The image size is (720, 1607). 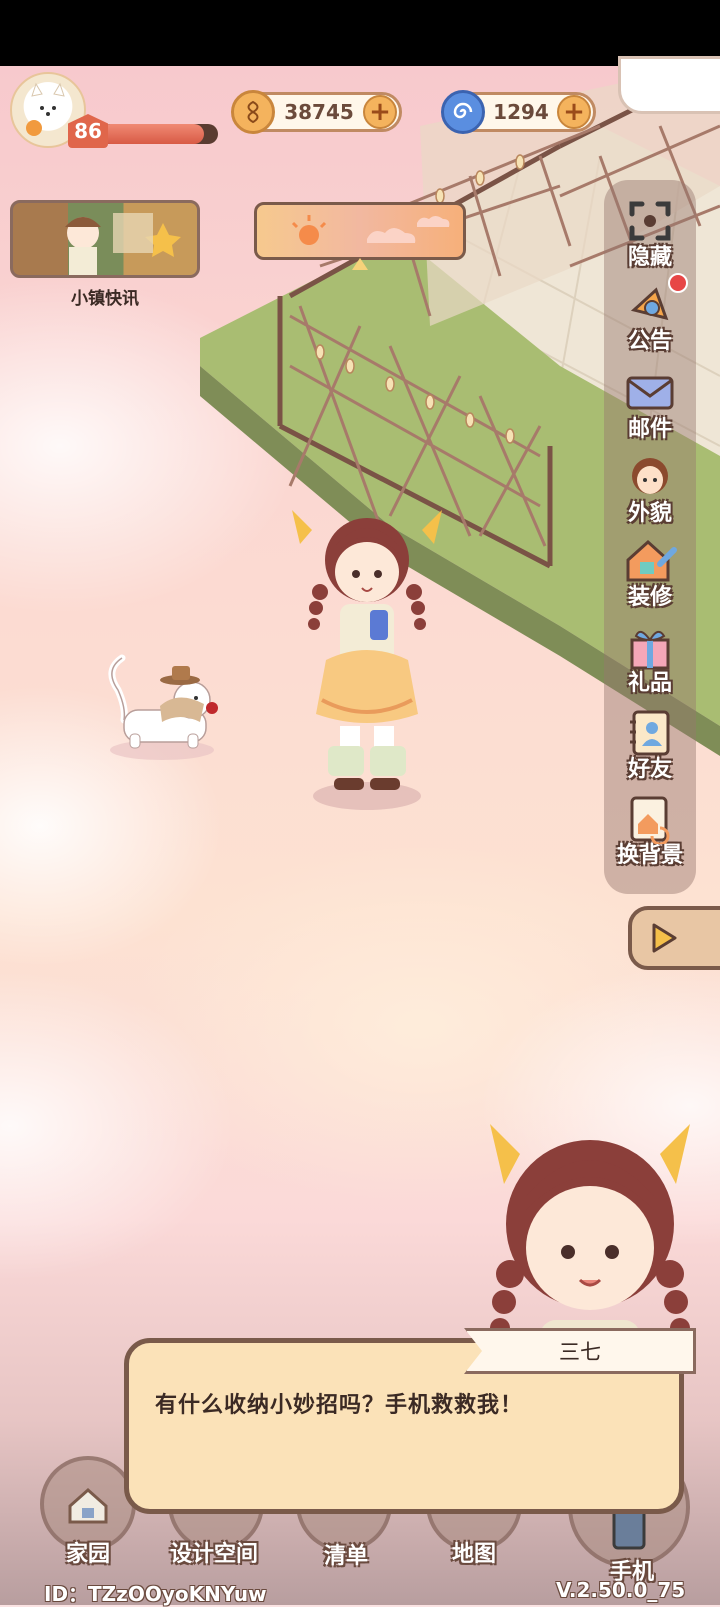 What do you see at coordinates (650, 477) in the screenshot?
I see `appearance-icon` at bounding box center [650, 477].